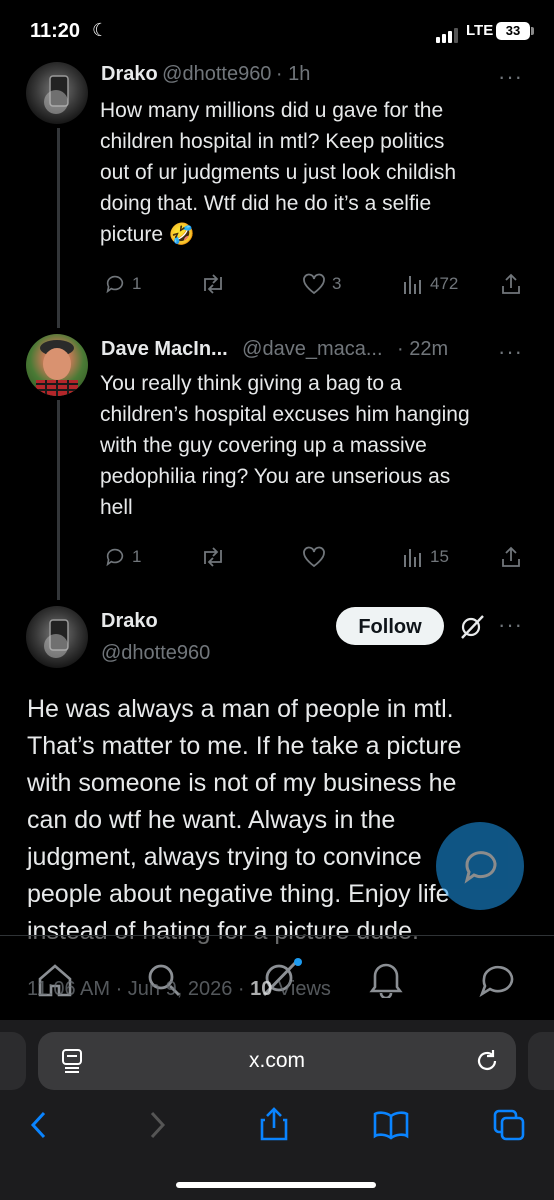  Describe the element at coordinates (425, 557) in the screenshot. I see `views-button: 15` at that location.